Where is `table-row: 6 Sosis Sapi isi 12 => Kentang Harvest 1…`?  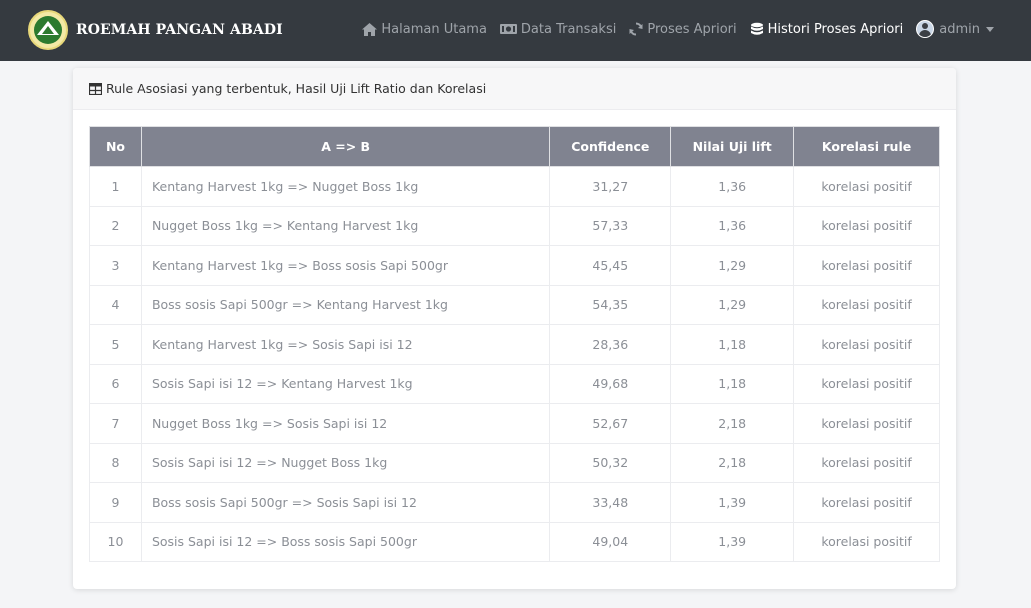 table-row: 6 Sosis Sapi isi 12 => Kentang Harvest 1… is located at coordinates (514, 383).